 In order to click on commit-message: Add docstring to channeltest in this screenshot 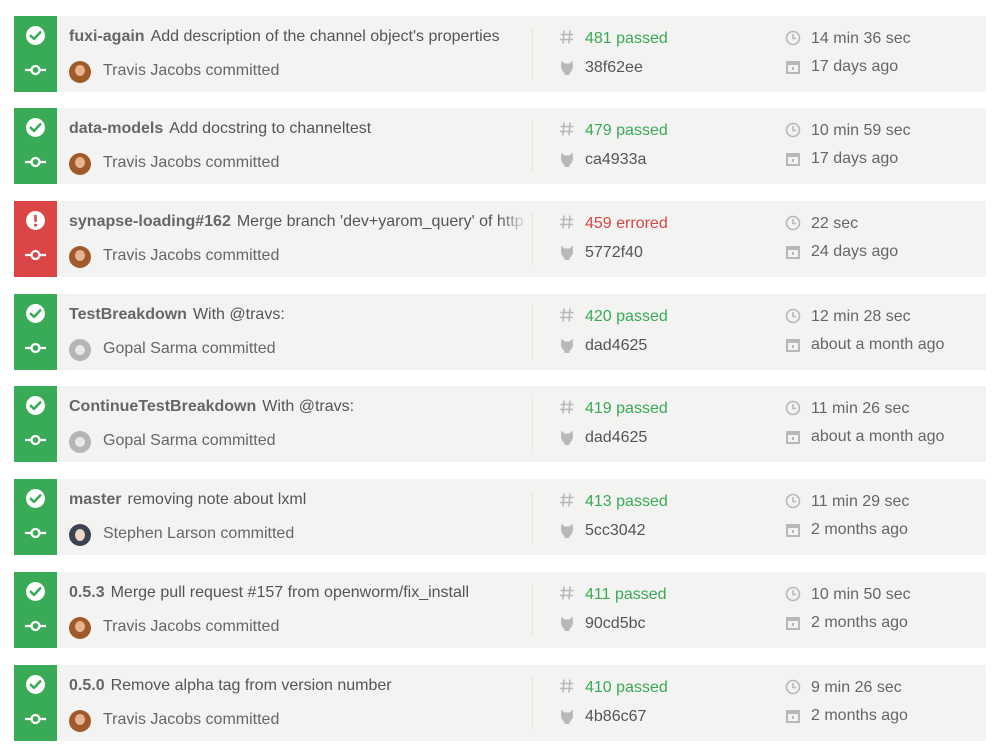, I will do `click(270, 128)`.